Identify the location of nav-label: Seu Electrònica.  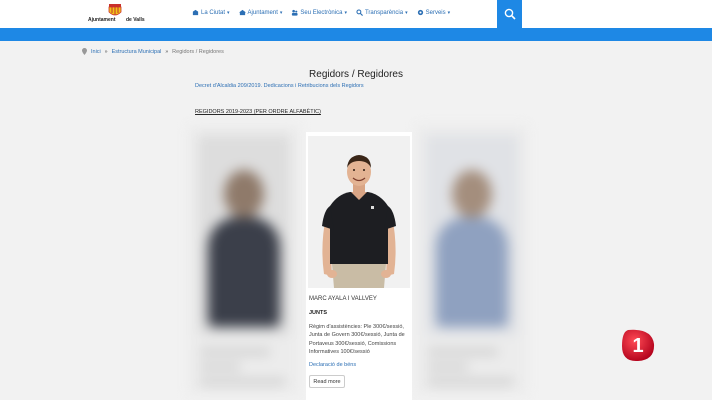
(321, 12).